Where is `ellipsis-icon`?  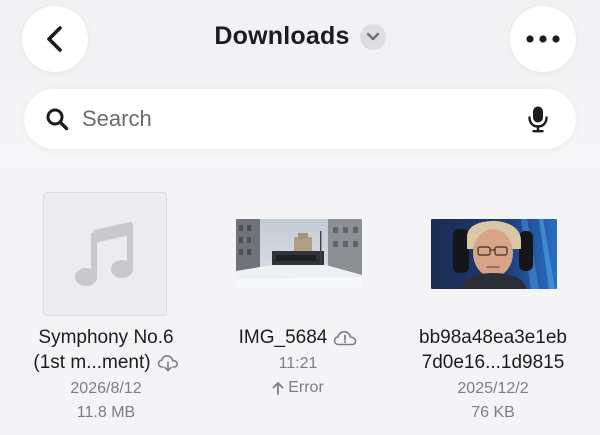
ellipsis-icon is located at coordinates (543, 39).